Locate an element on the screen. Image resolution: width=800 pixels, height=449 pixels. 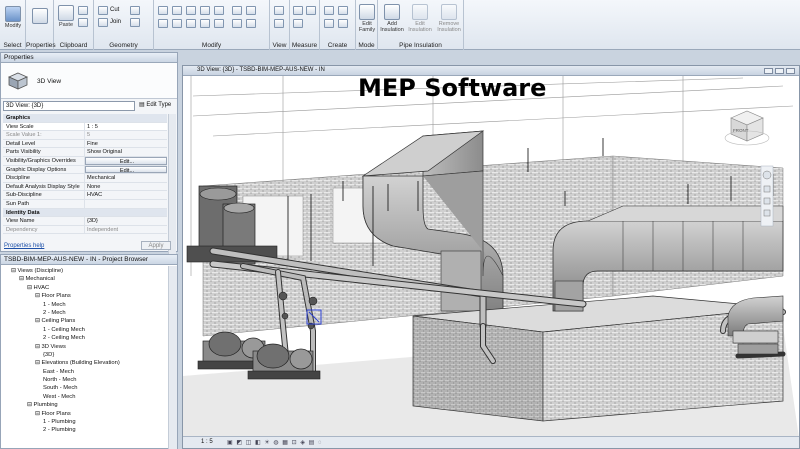
property-row: Parts Visibility Show Original is located at coordinates (85, 152).